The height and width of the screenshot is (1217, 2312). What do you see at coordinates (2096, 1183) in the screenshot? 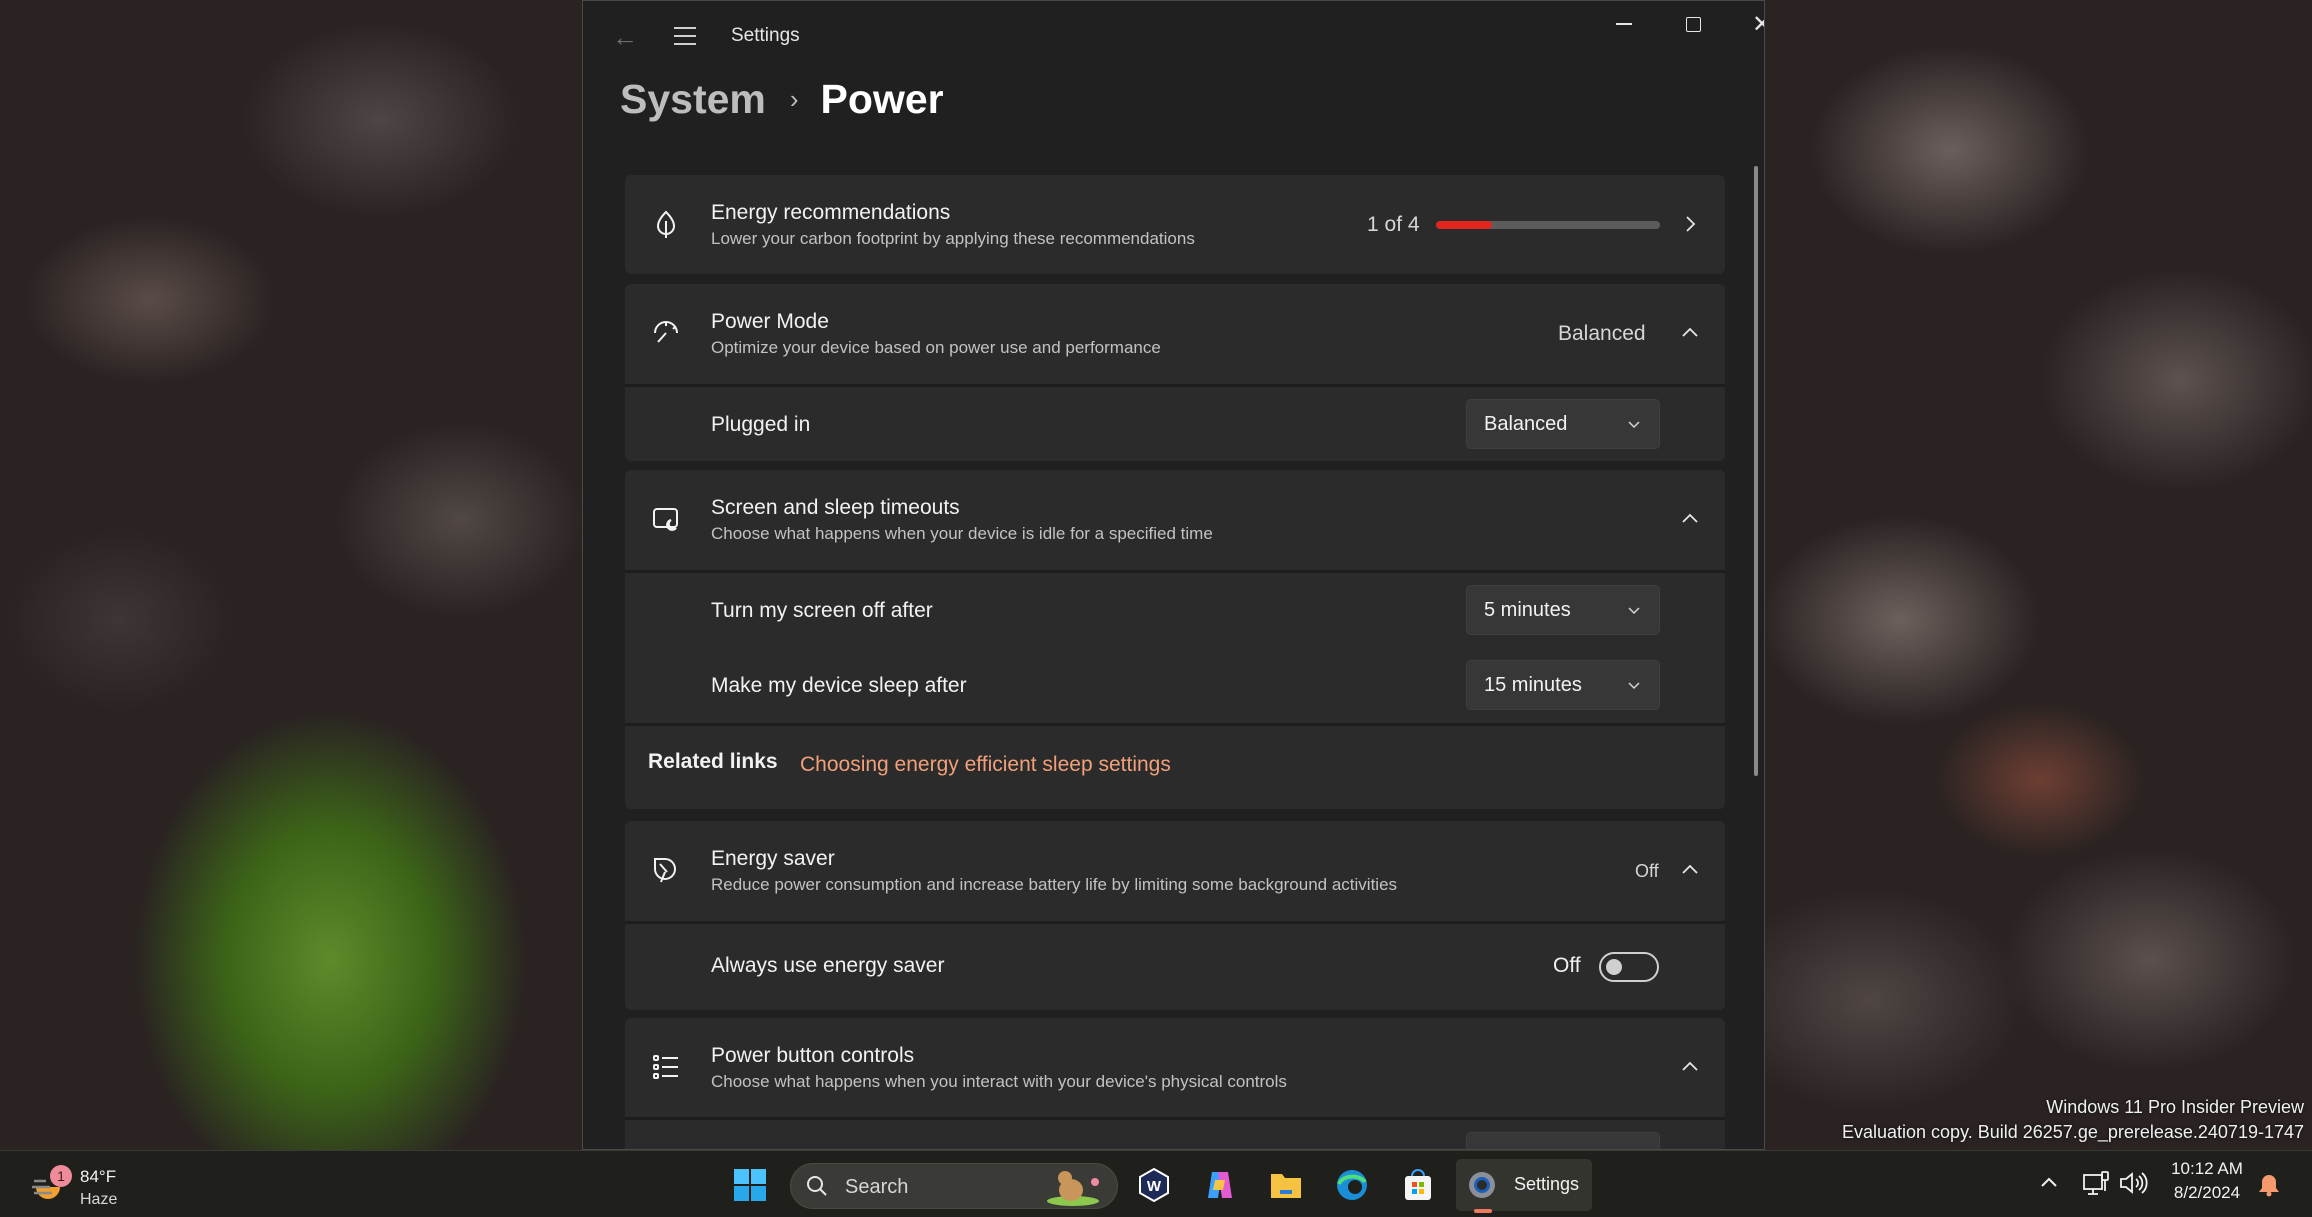
I see `network-icon` at bounding box center [2096, 1183].